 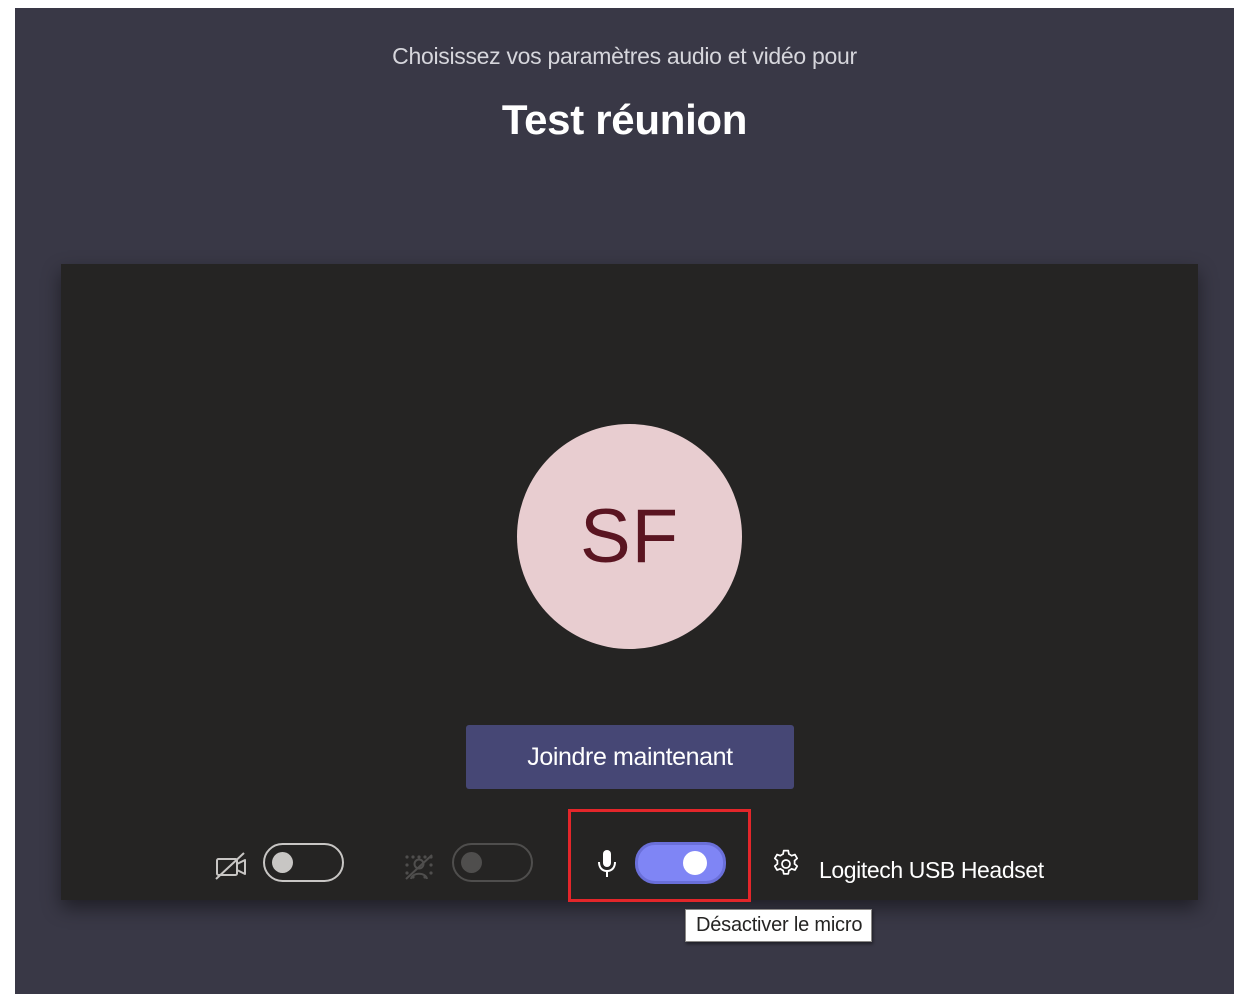 What do you see at coordinates (629, 536) in the screenshot?
I see `avatar: SF` at bounding box center [629, 536].